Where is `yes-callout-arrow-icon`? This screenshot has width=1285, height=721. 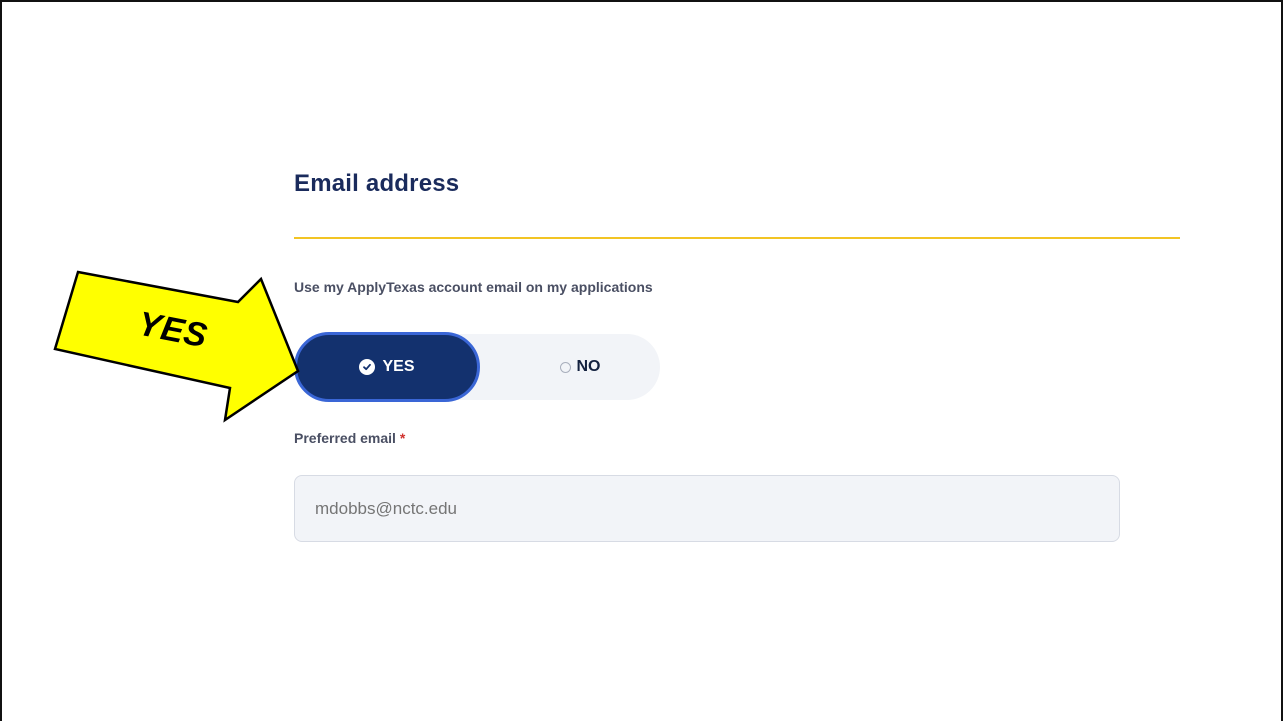 yes-callout-arrow-icon is located at coordinates (176, 346).